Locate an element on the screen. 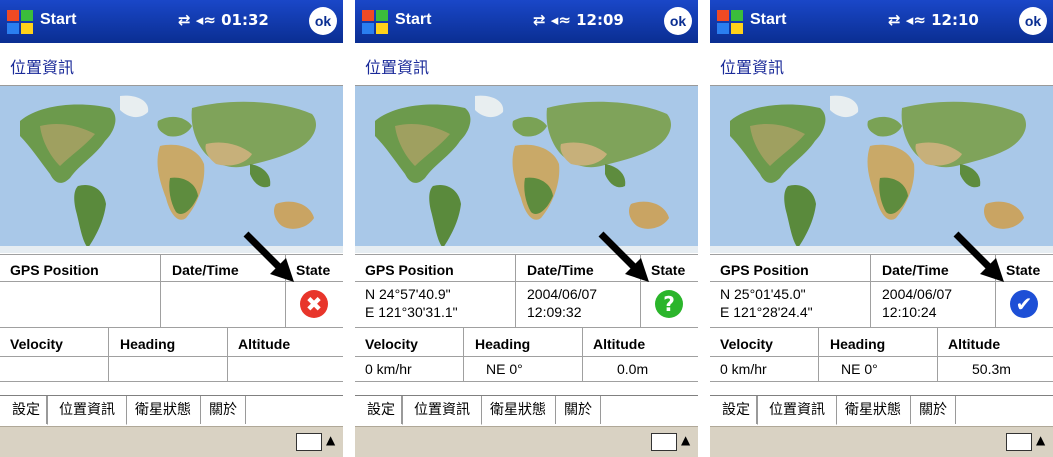 Image resolution: width=1053 pixels, height=457 pixels. title-bar: Start ⇄ ◂≈ 12:09 ok is located at coordinates (526, 21).